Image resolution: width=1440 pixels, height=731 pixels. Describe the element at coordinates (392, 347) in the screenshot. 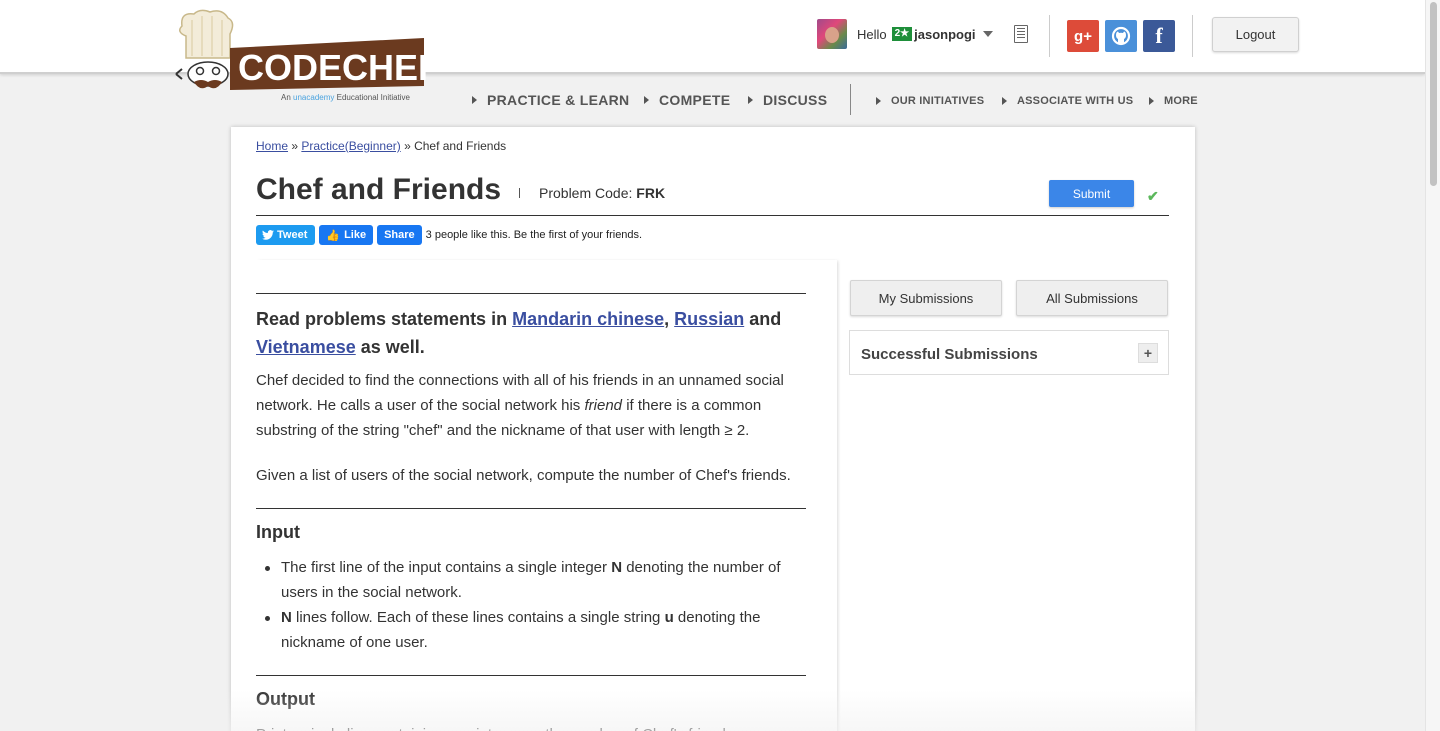

I see `notice-suffix: as well.` at that location.